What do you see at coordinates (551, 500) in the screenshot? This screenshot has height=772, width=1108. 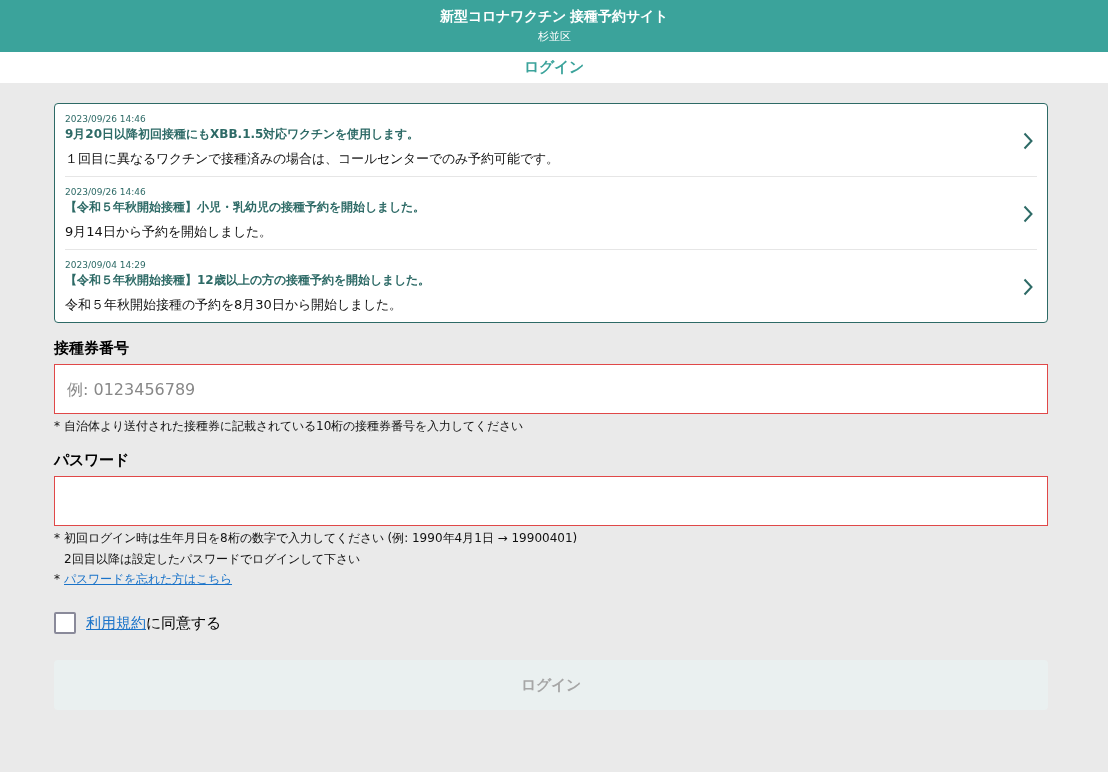 I see `input-field` at bounding box center [551, 500].